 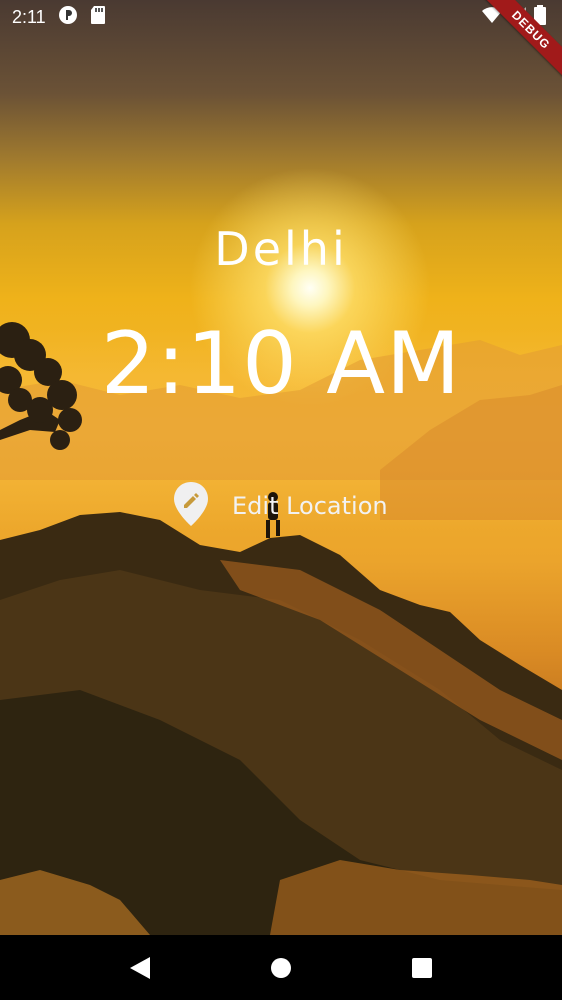 What do you see at coordinates (281, 364) in the screenshot?
I see `current-time: 2:10 AM` at bounding box center [281, 364].